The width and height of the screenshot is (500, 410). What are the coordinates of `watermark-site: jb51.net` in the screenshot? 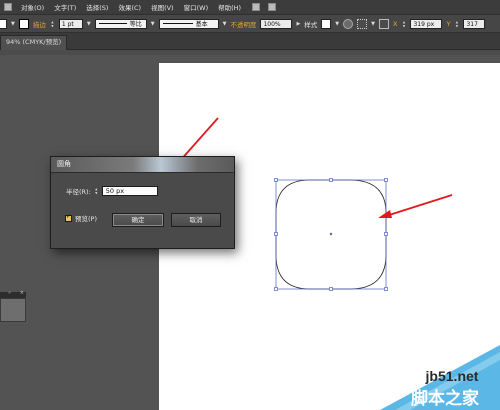 It's located at (452, 376).